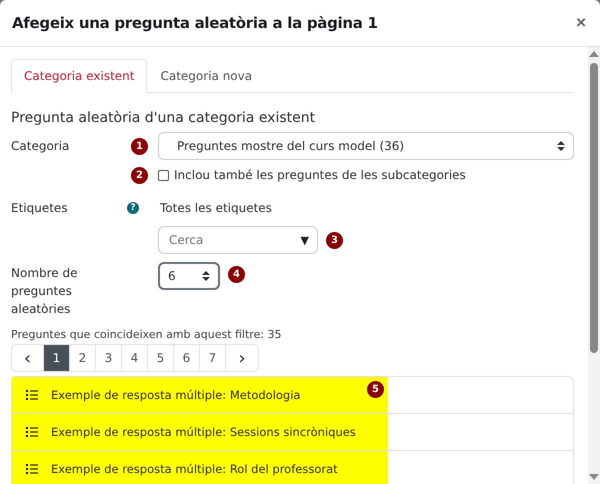 The height and width of the screenshot is (484, 600). What do you see at coordinates (40, 146) in the screenshot?
I see `field-label: Categoria` at bounding box center [40, 146].